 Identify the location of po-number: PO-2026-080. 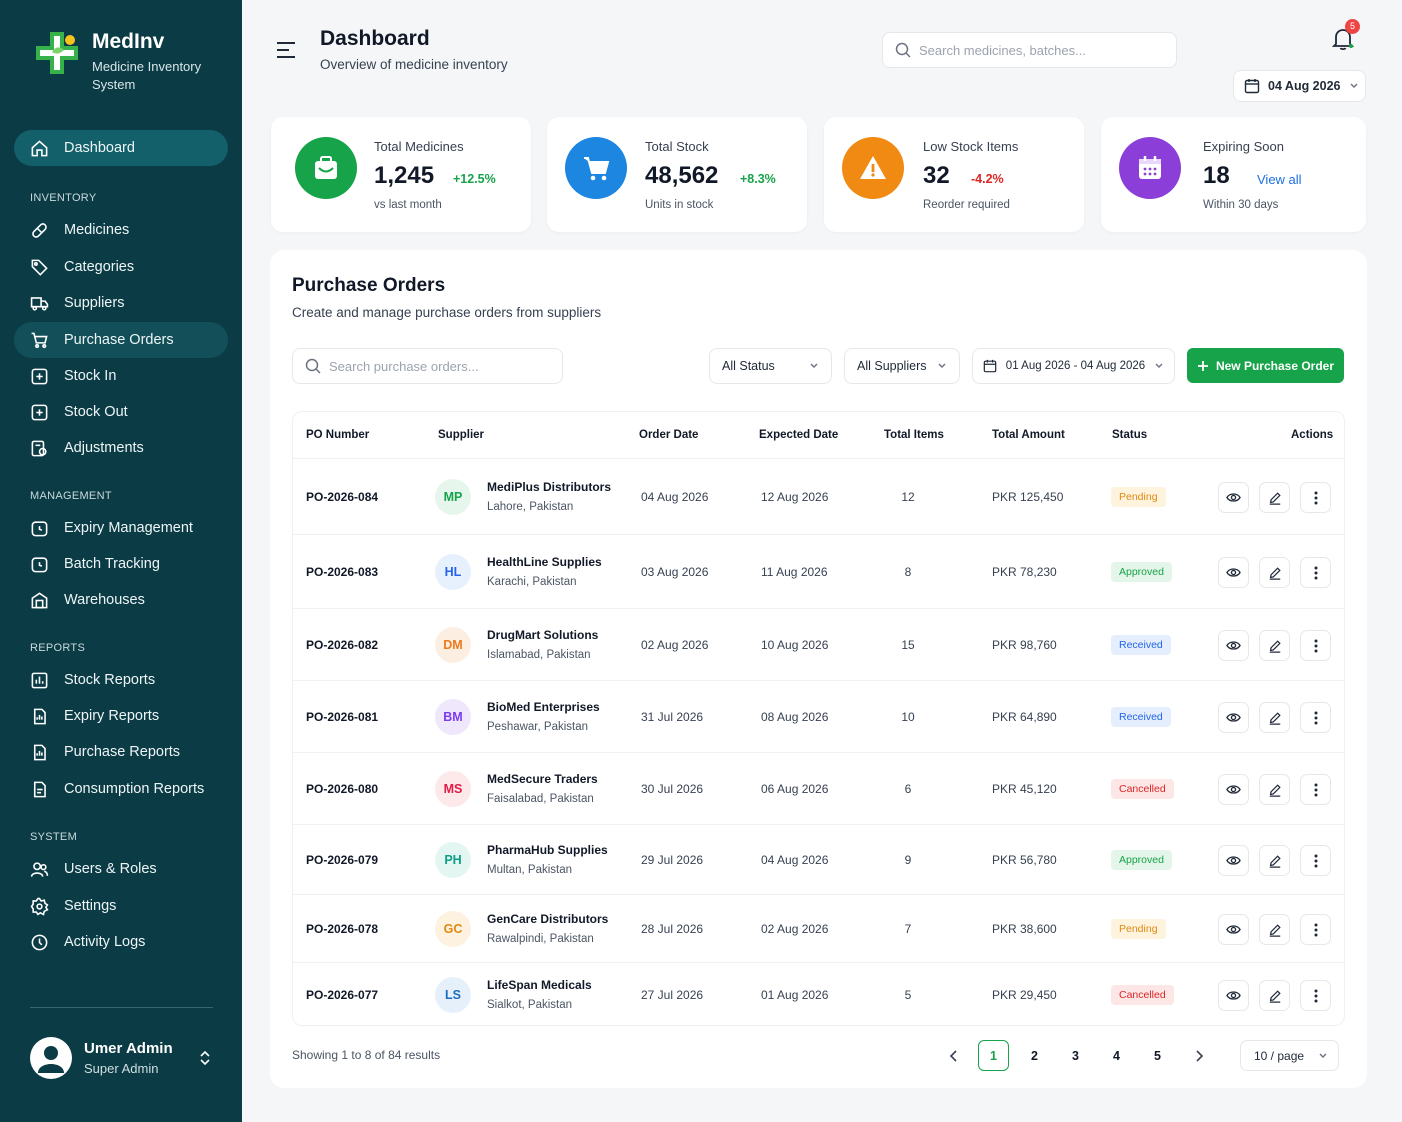
(342, 789).